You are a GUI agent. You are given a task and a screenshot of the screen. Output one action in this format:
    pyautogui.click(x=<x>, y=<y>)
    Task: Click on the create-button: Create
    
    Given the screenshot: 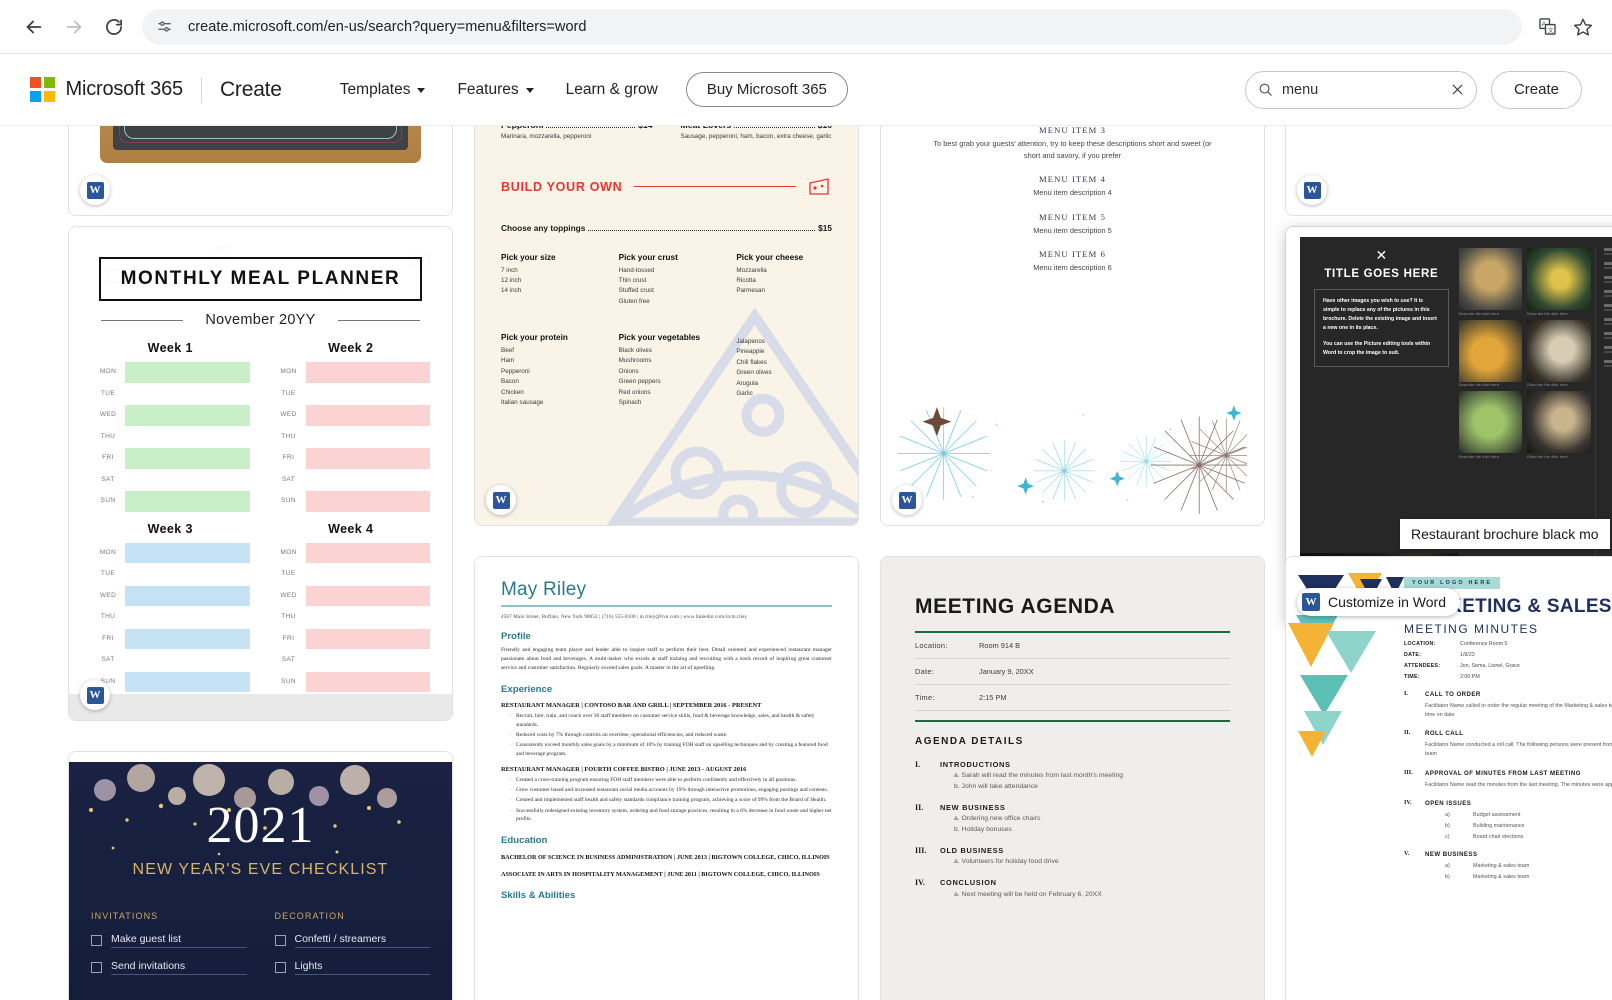 What is the action you would take?
    pyautogui.click(x=1536, y=89)
    